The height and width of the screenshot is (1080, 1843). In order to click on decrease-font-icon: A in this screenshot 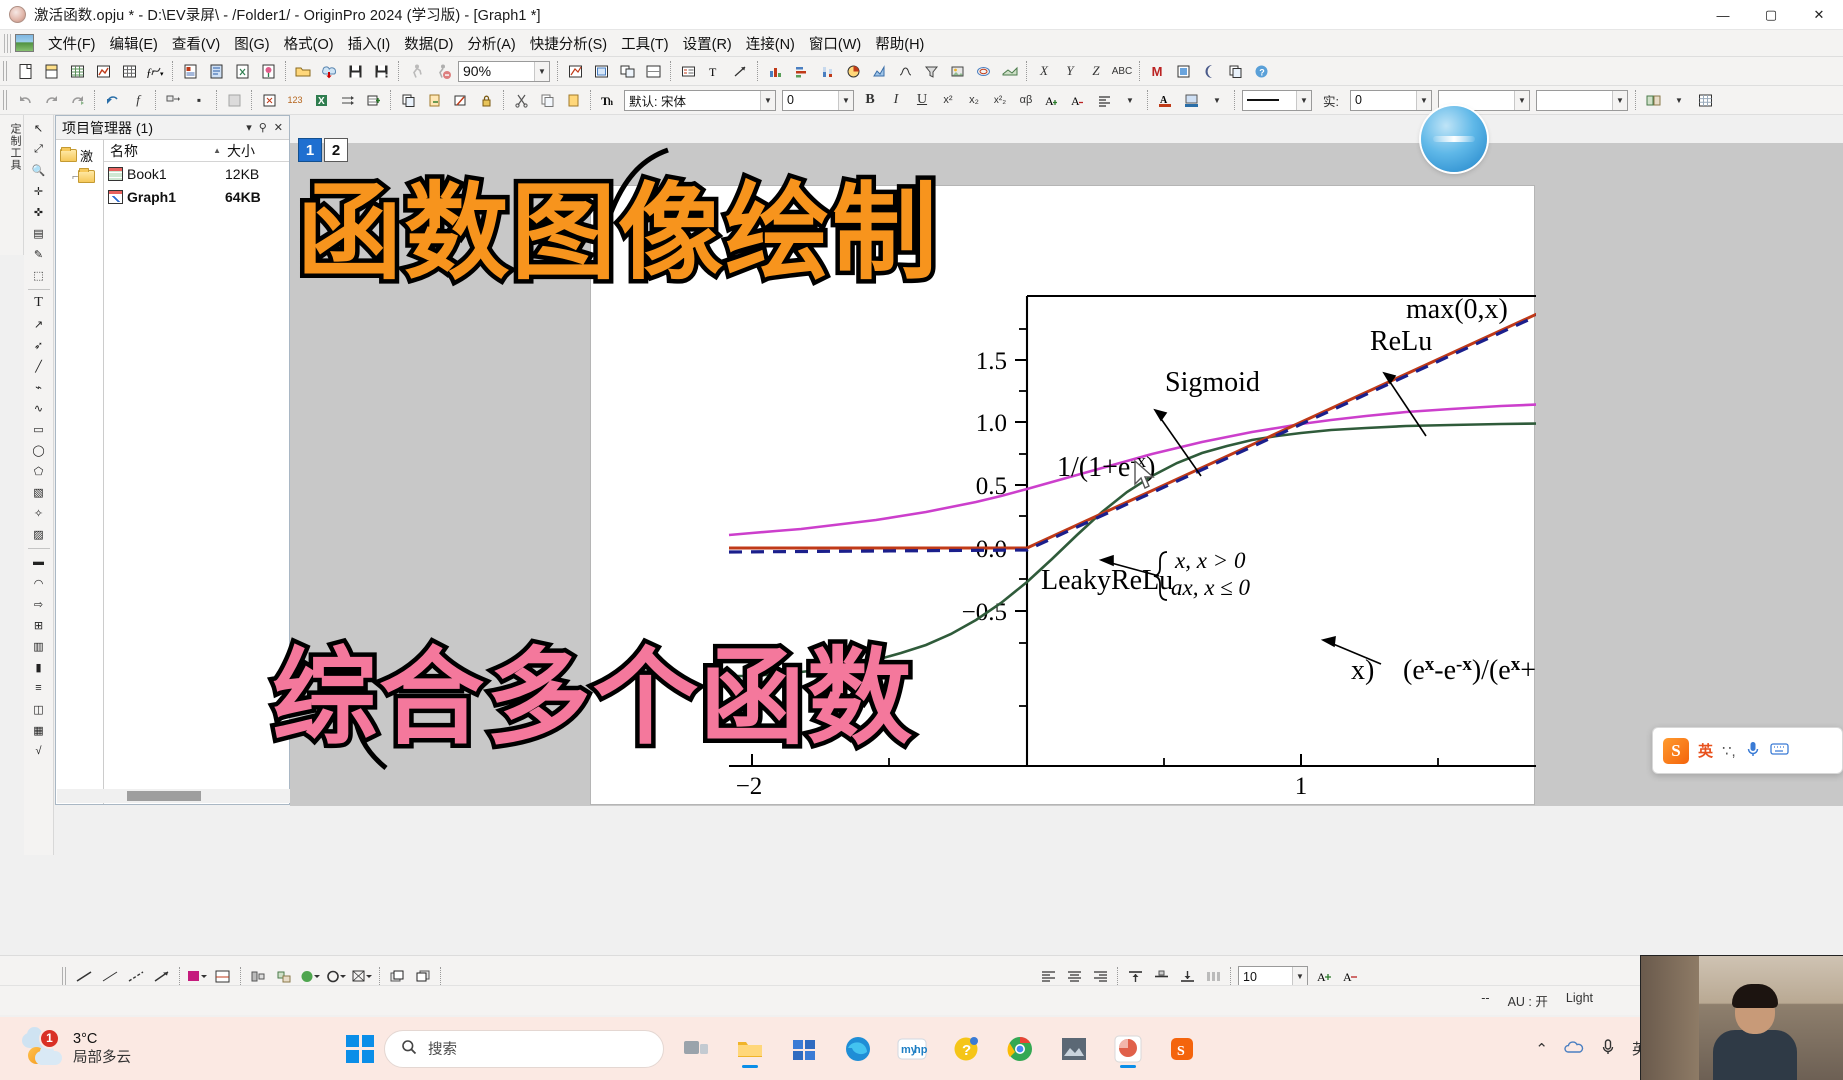, I will do `click(1078, 100)`.